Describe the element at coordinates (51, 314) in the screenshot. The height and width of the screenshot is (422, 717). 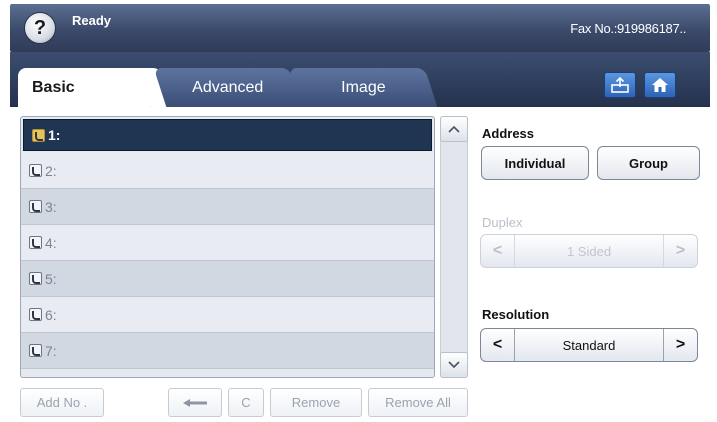
I see `list-item-label: 6:` at that location.